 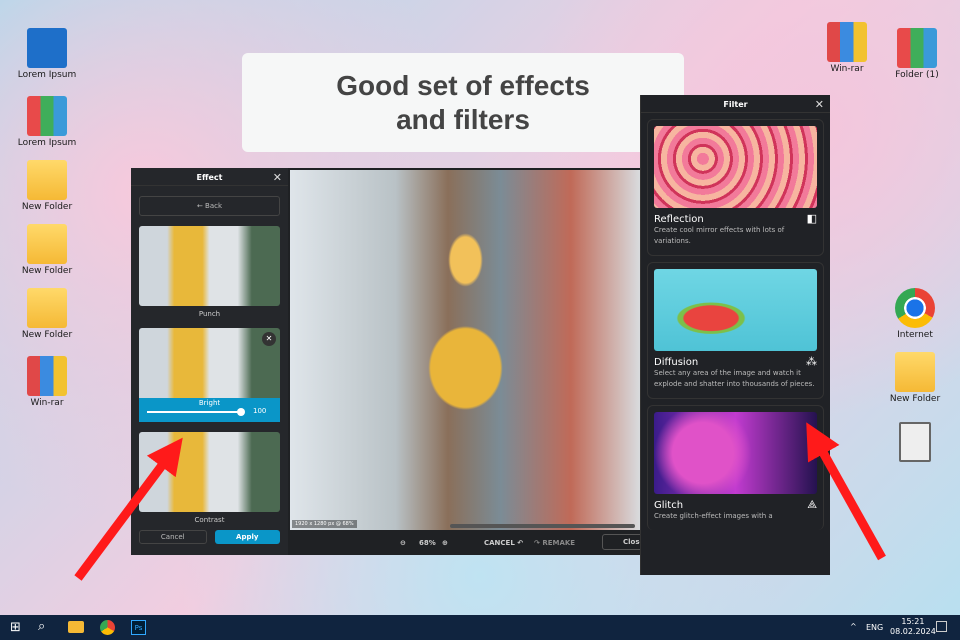 What do you see at coordinates (853, 626) in the screenshot?
I see `chevron-up-icon: ^` at bounding box center [853, 626].